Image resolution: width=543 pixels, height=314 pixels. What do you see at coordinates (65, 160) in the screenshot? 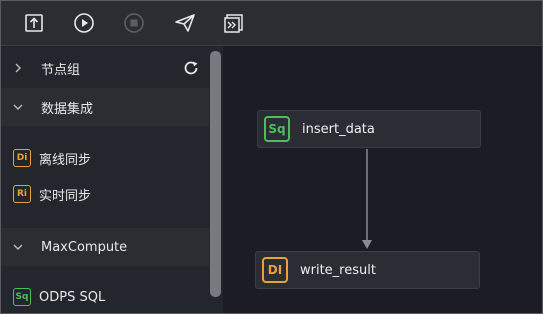
I see `item-label: 离线同步` at bounding box center [65, 160].